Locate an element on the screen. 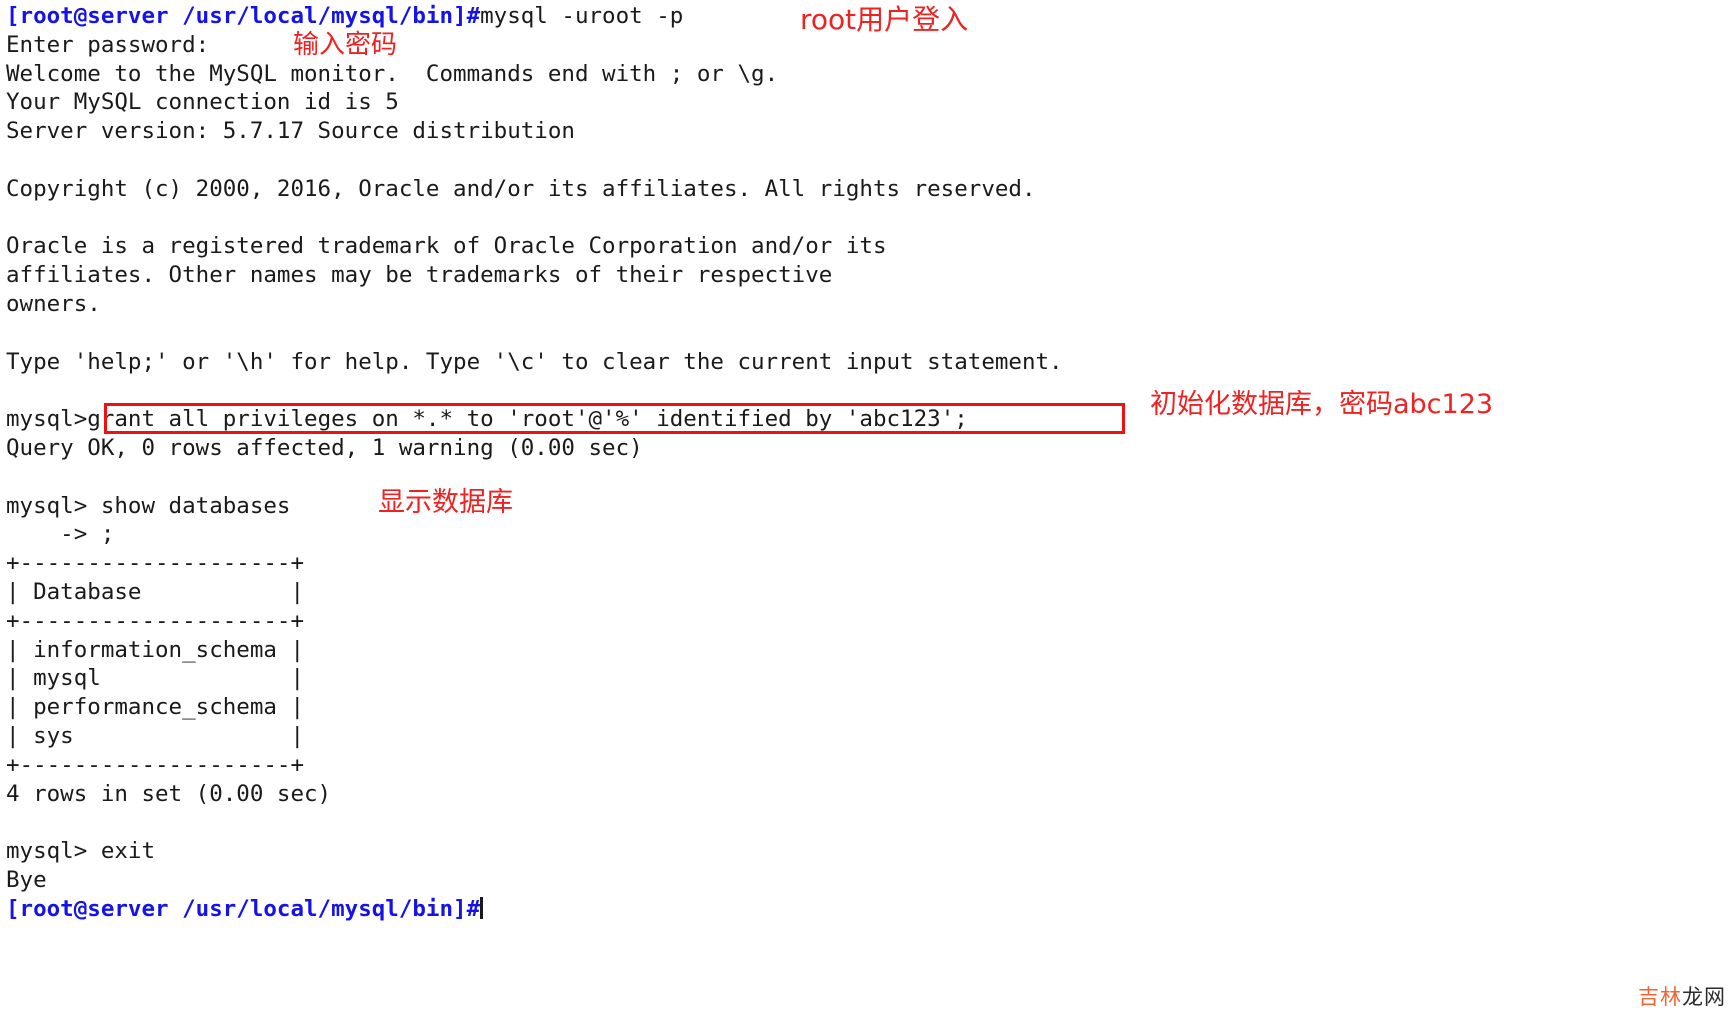  terminal-line-rows-in-set: 4 rows in set (0.00 sec) is located at coordinates (169, 793).